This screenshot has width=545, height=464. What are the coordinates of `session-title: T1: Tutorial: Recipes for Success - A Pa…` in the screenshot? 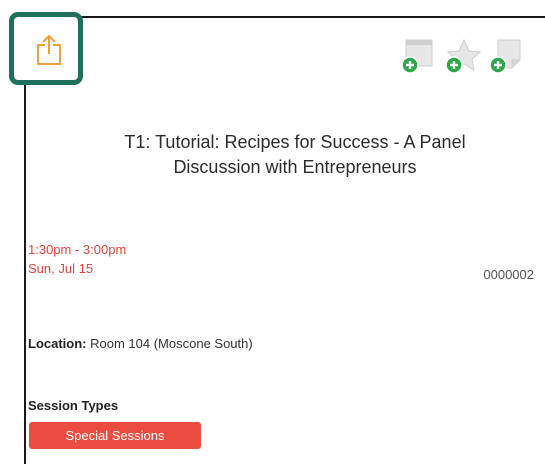 It's located at (295, 155).